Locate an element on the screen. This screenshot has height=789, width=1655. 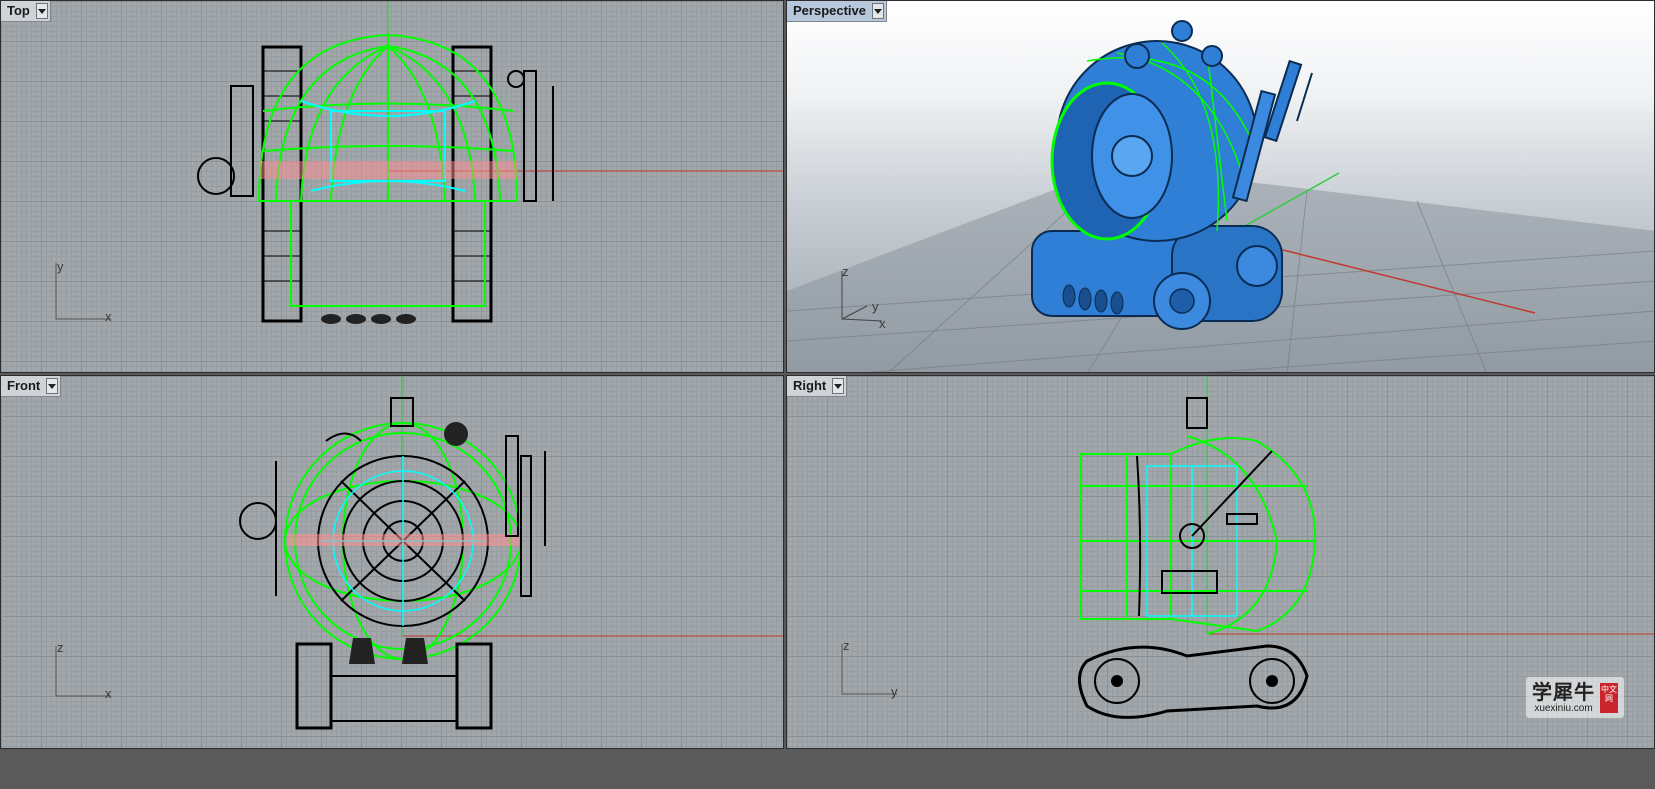
axis-label-v: y is located at coordinates (60, 266).